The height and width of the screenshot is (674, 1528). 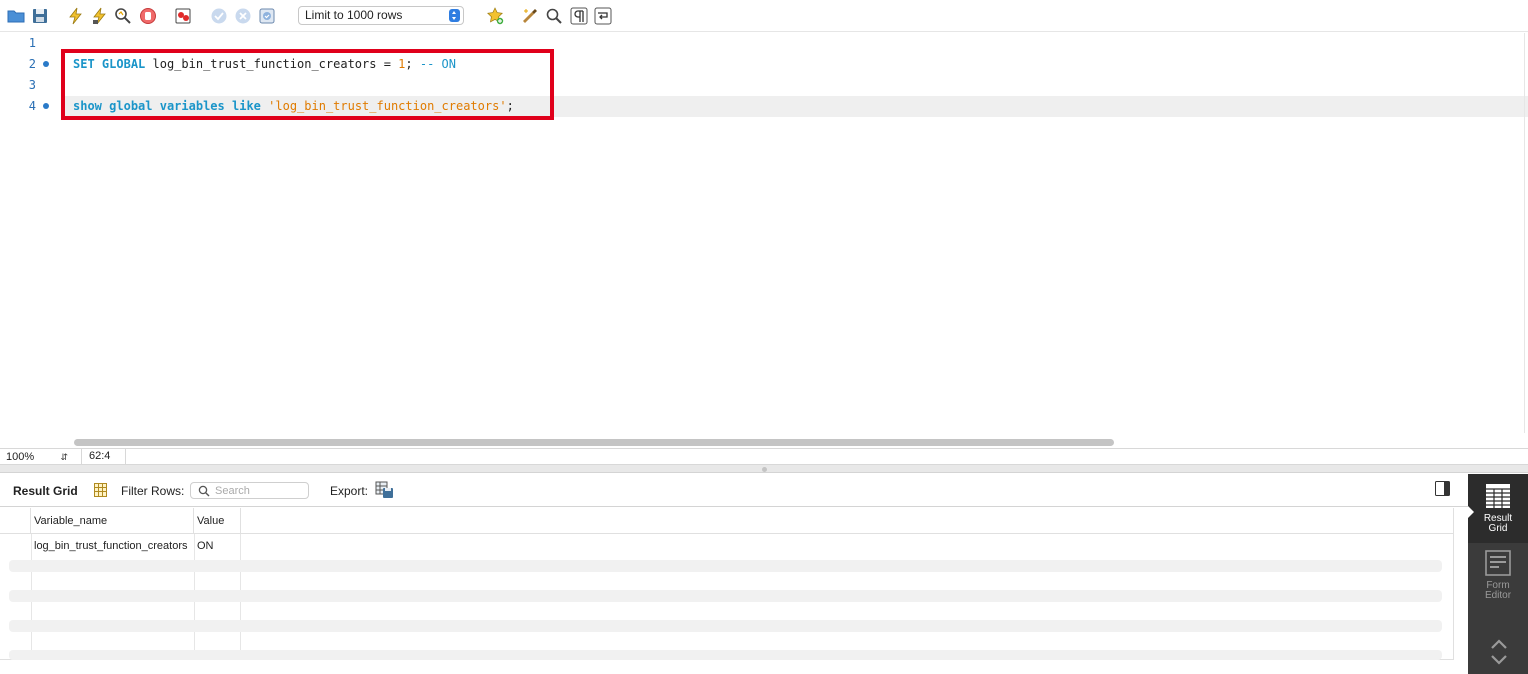 What do you see at coordinates (384, 490) in the screenshot?
I see `export-icon` at bounding box center [384, 490].